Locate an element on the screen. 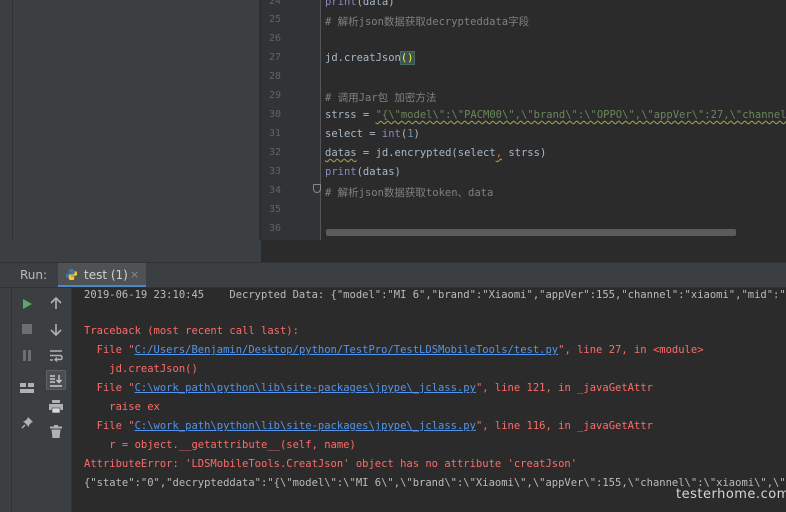  arrow-up-icon is located at coordinates (56, 302).